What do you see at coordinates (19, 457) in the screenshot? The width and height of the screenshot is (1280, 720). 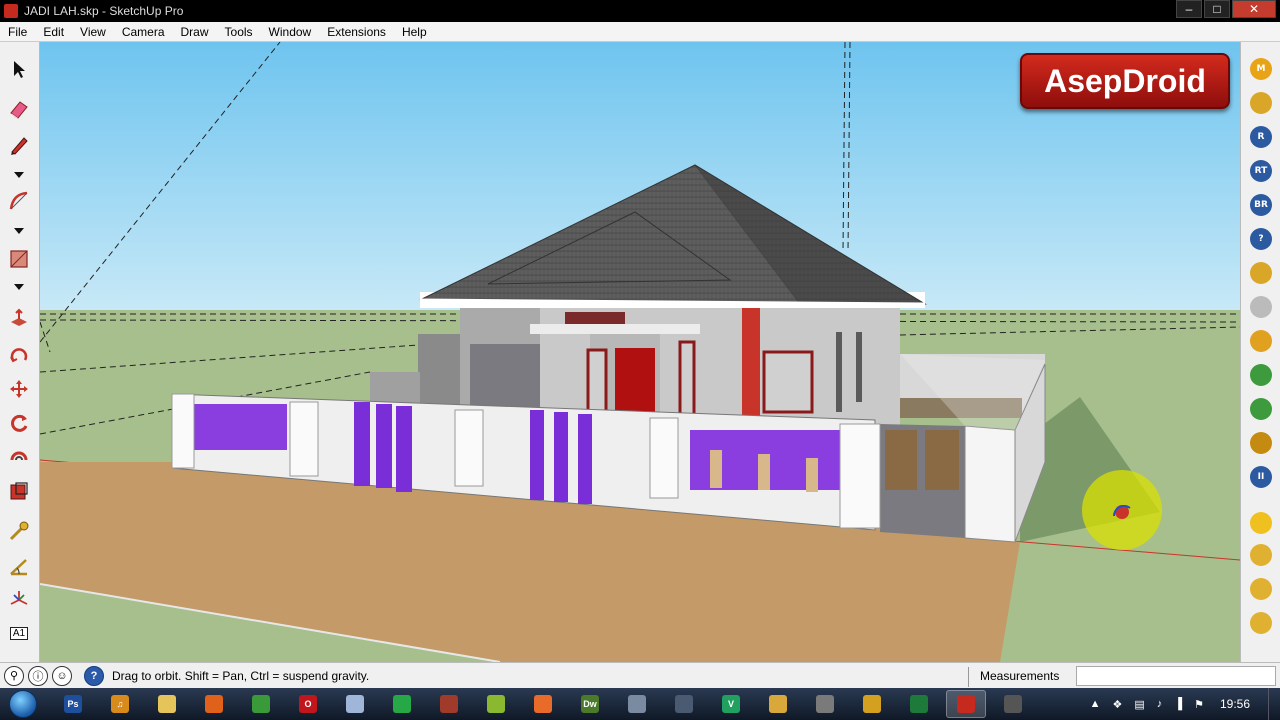 I see `offset-tool-icon` at bounding box center [19, 457].